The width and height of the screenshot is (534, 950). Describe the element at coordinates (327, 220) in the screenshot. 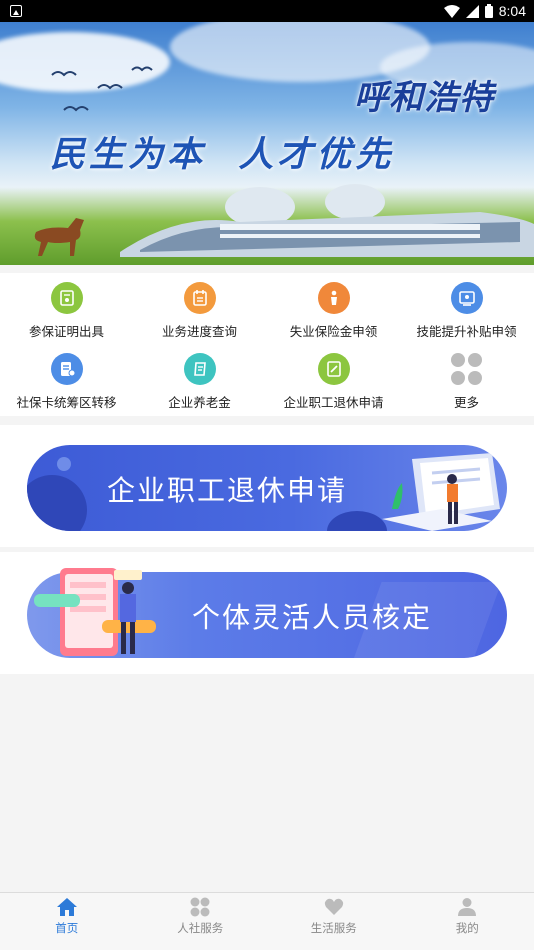

I see `building-illustration` at that location.